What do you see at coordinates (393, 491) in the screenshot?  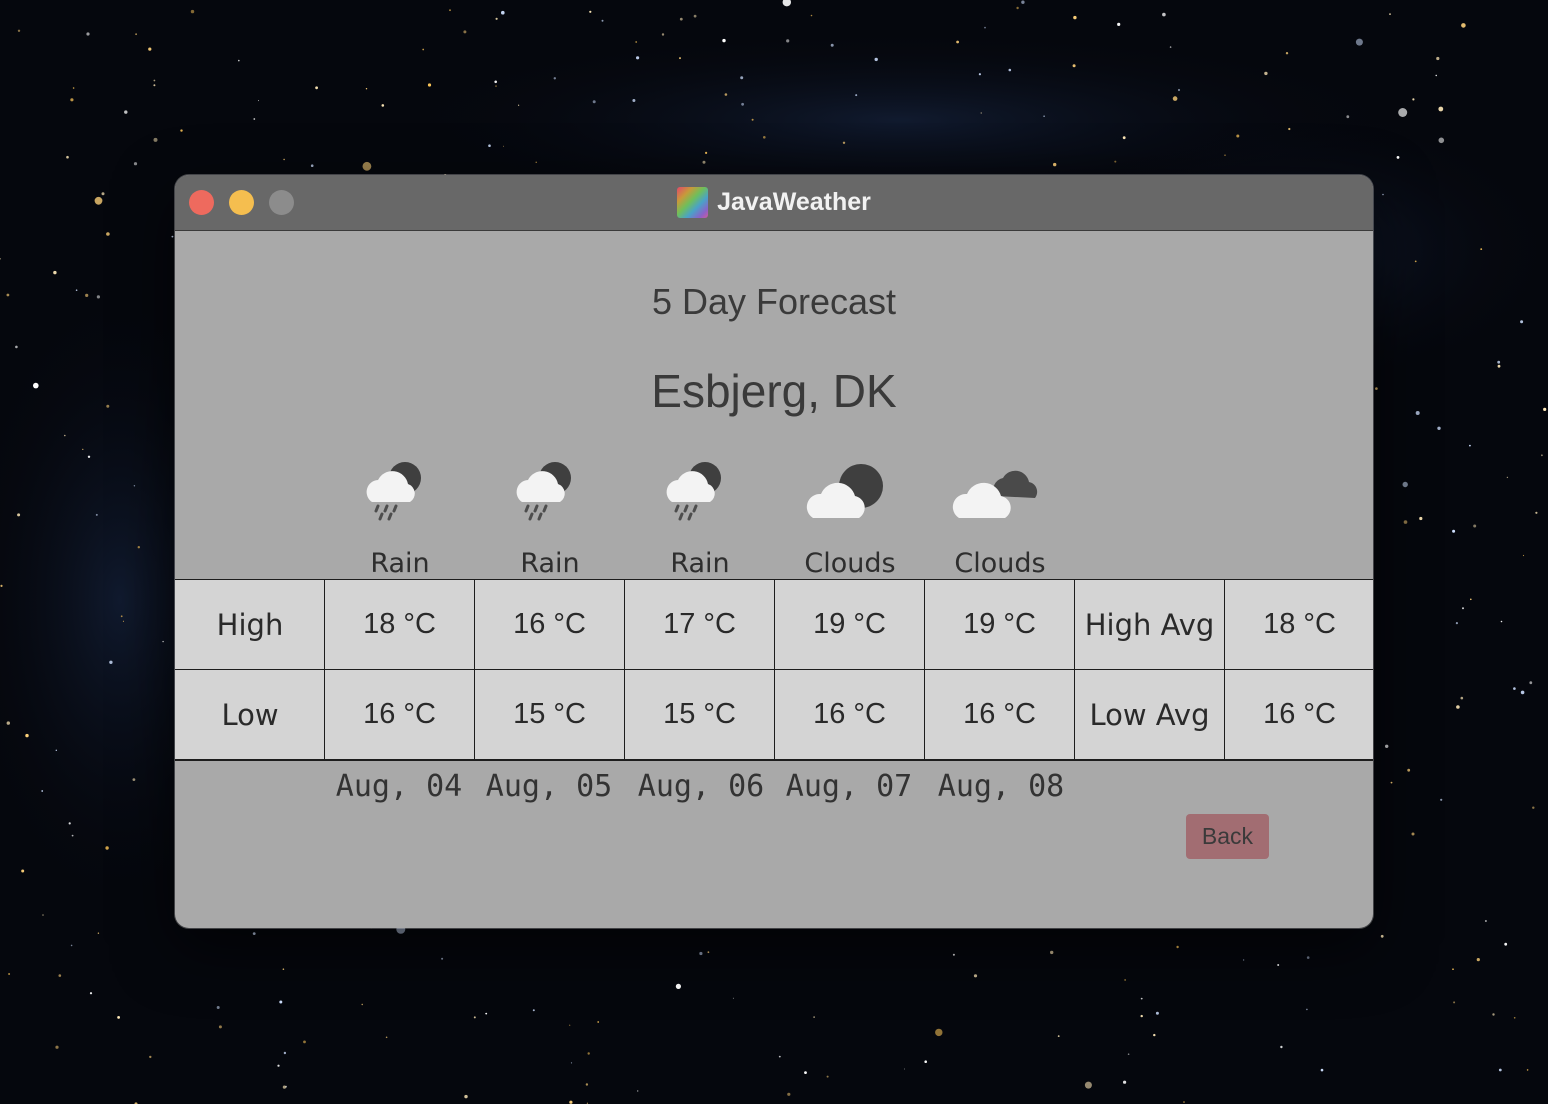 I see `rain-cloud-moon-icon` at bounding box center [393, 491].